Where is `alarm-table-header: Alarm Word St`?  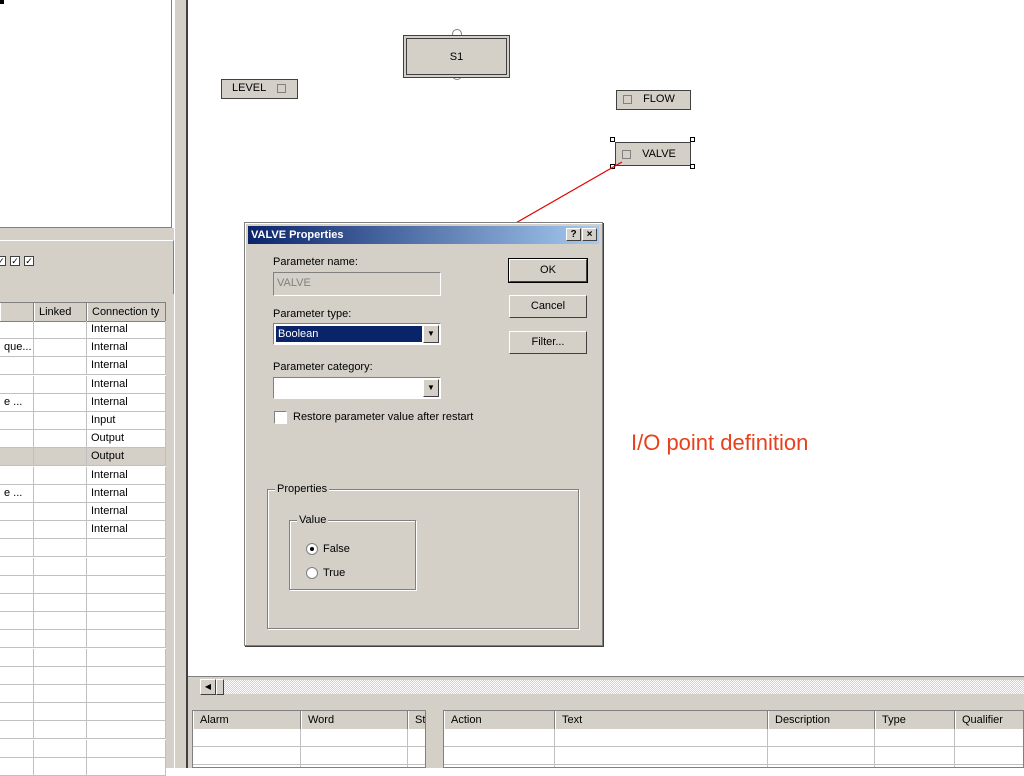 alarm-table-header: Alarm Word St is located at coordinates (309, 720).